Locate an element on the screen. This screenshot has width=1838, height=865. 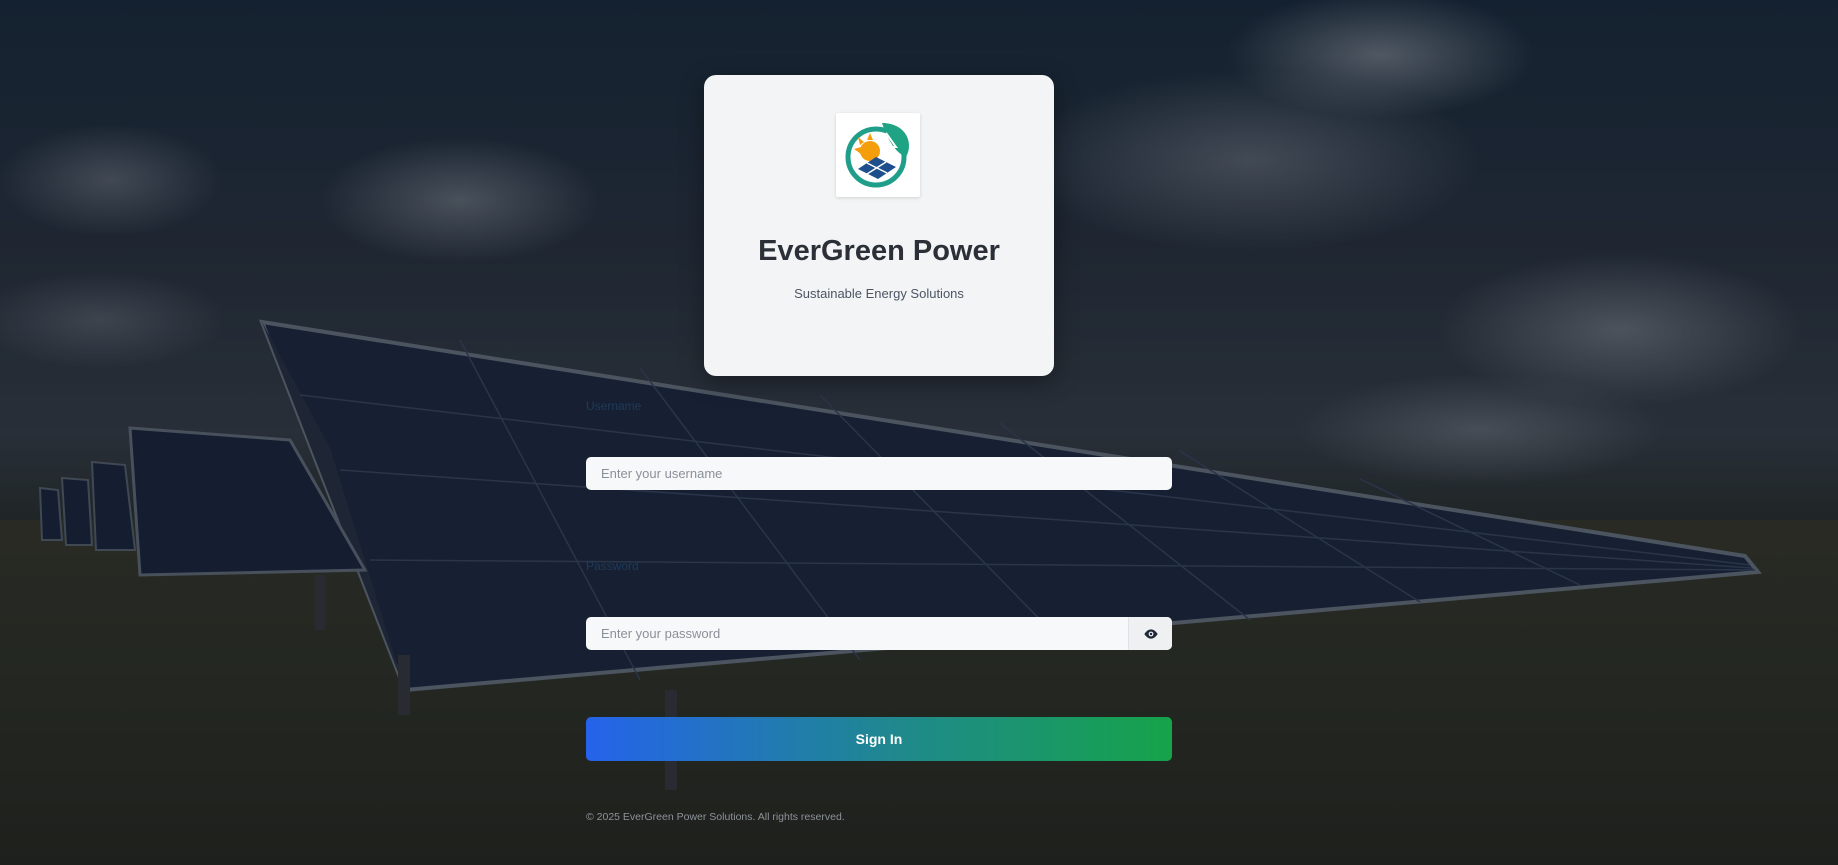
eye-icon is located at coordinates (1150, 633).